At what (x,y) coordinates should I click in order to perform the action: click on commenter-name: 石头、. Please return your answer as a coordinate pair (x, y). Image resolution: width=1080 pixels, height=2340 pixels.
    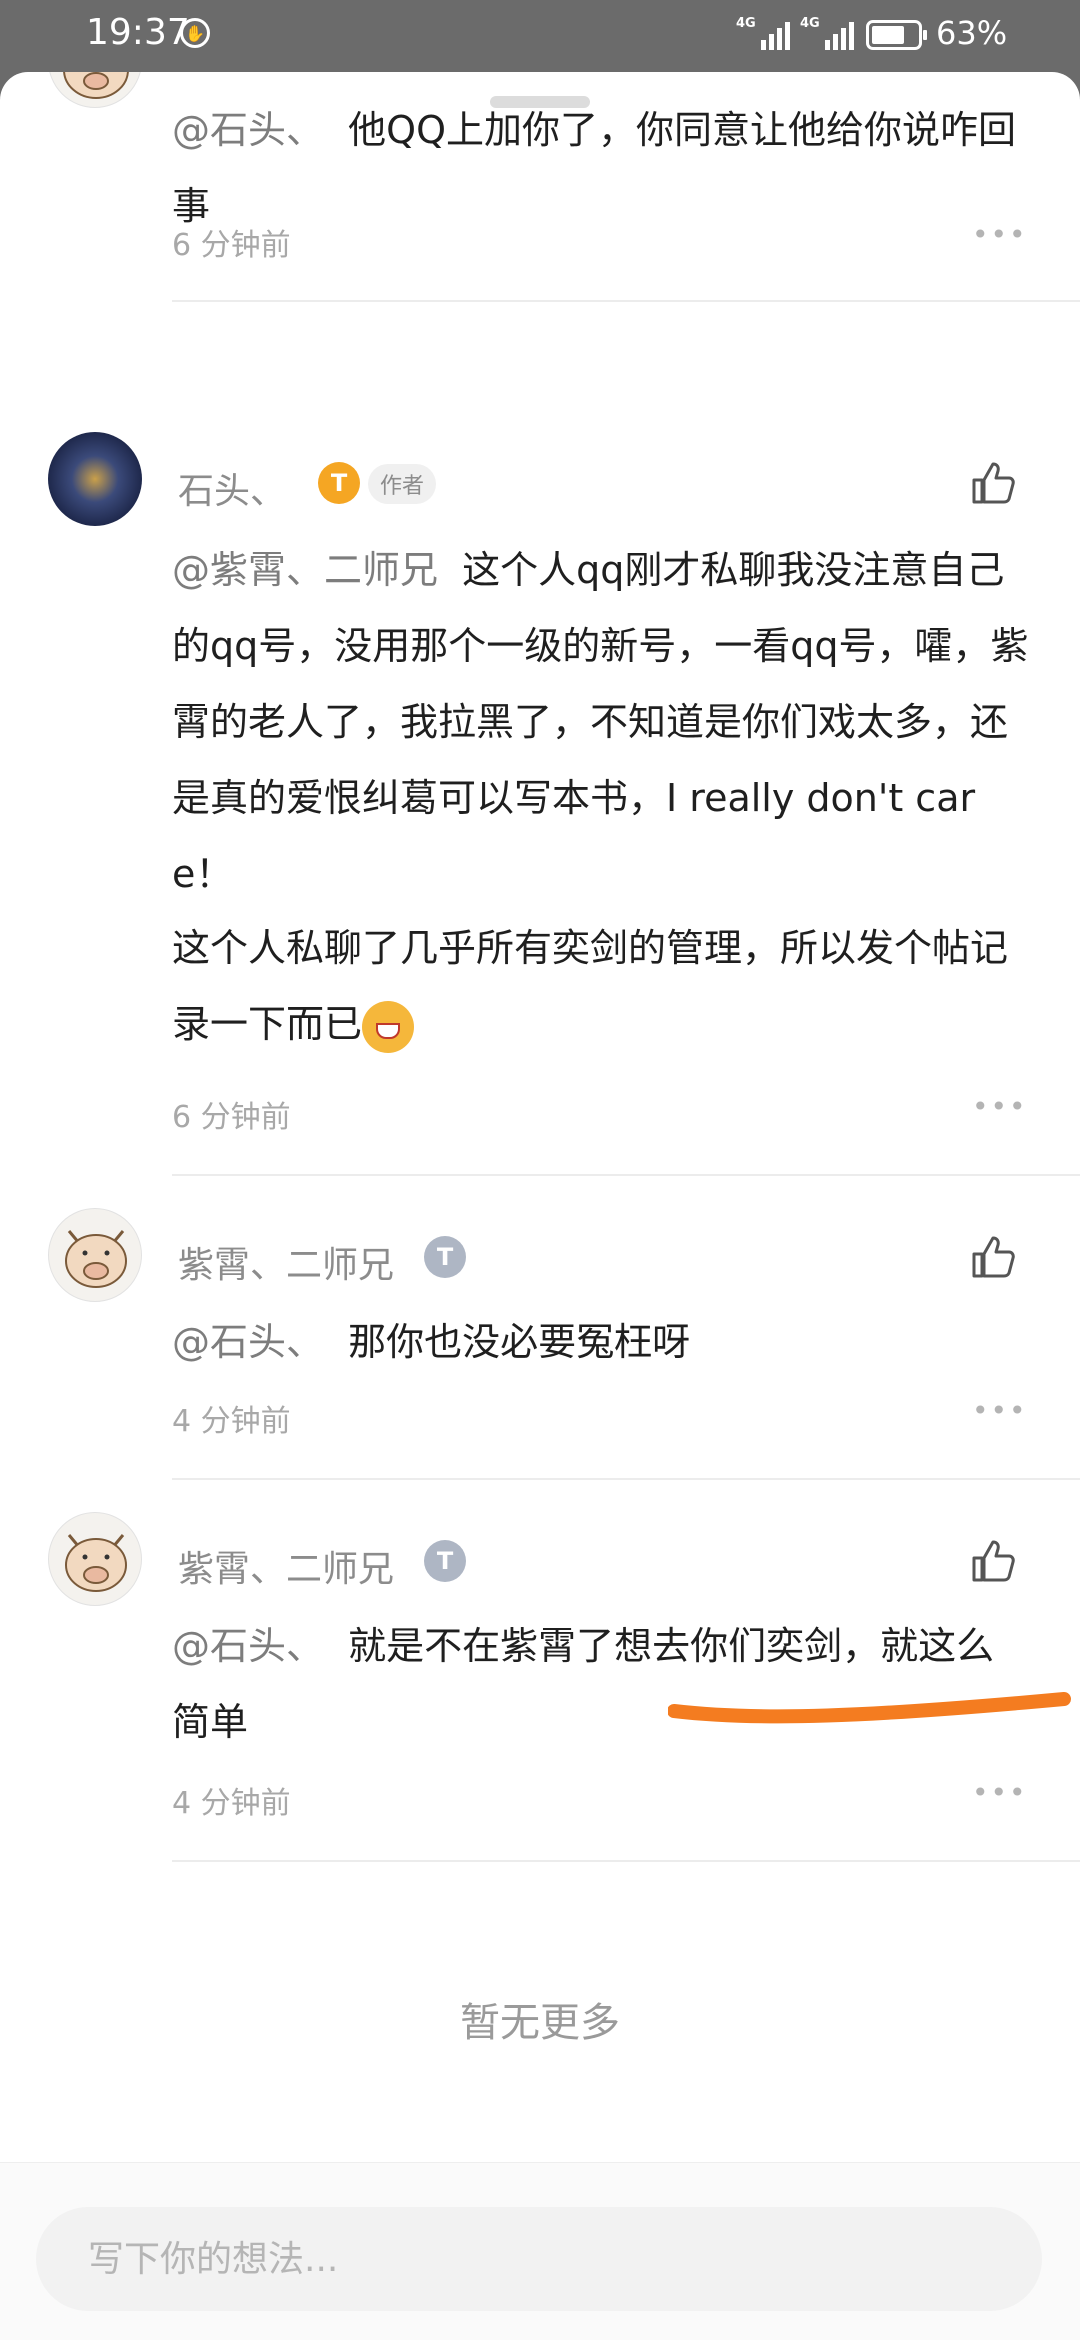
    Looking at the image, I should click on (232, 488).